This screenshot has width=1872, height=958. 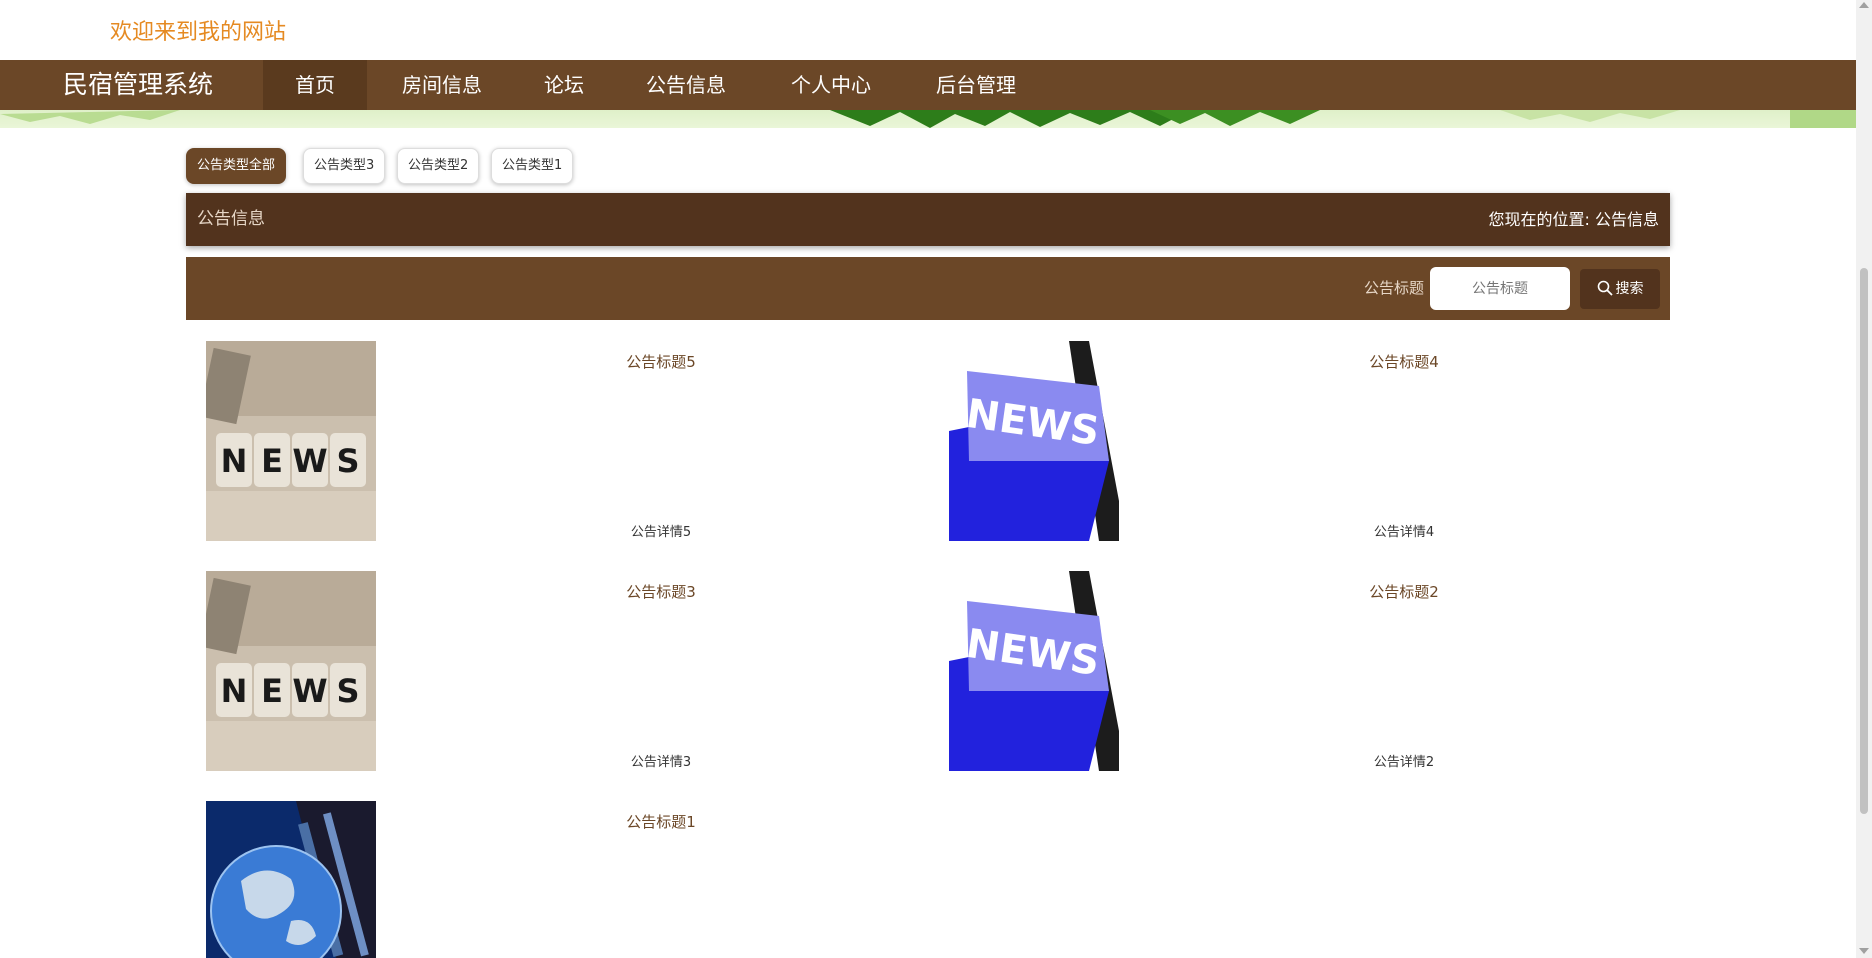 What do you see at coordinates (928, 288) in the screenshot?
I see `search-bar: 公告标题 搜索` at bounding box center [928, 288].